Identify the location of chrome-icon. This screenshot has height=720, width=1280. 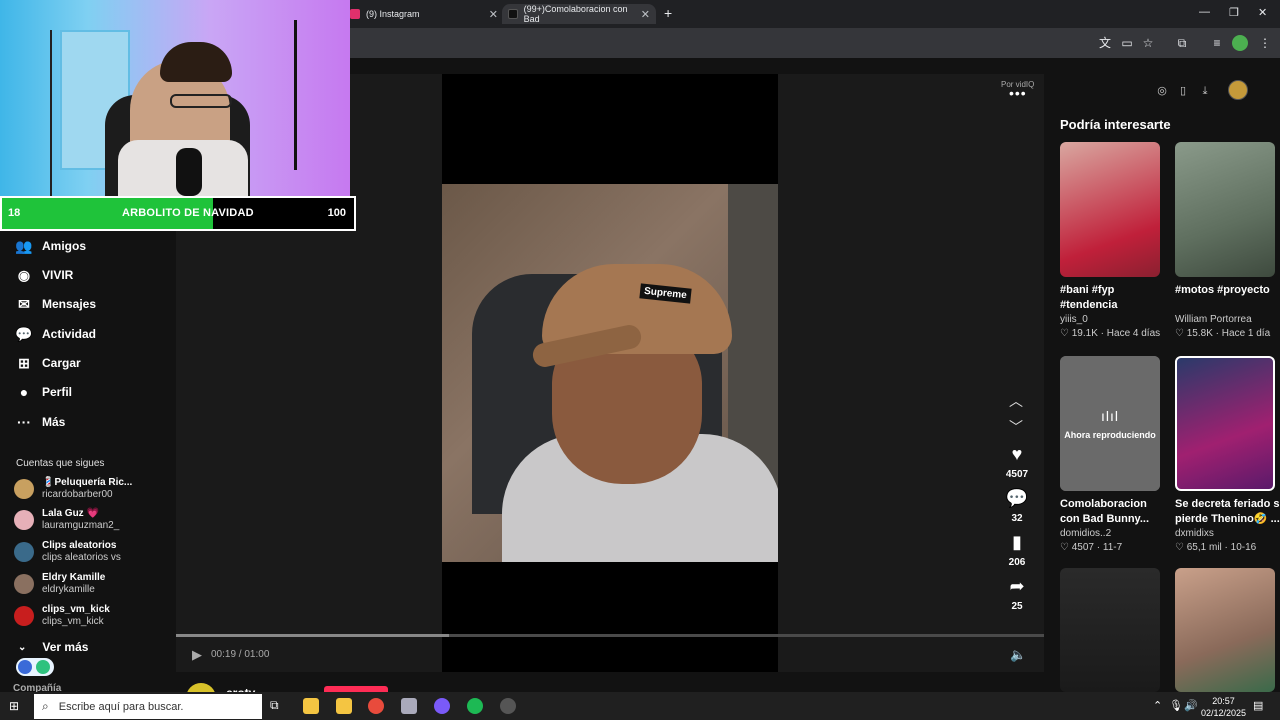
(376, 706).